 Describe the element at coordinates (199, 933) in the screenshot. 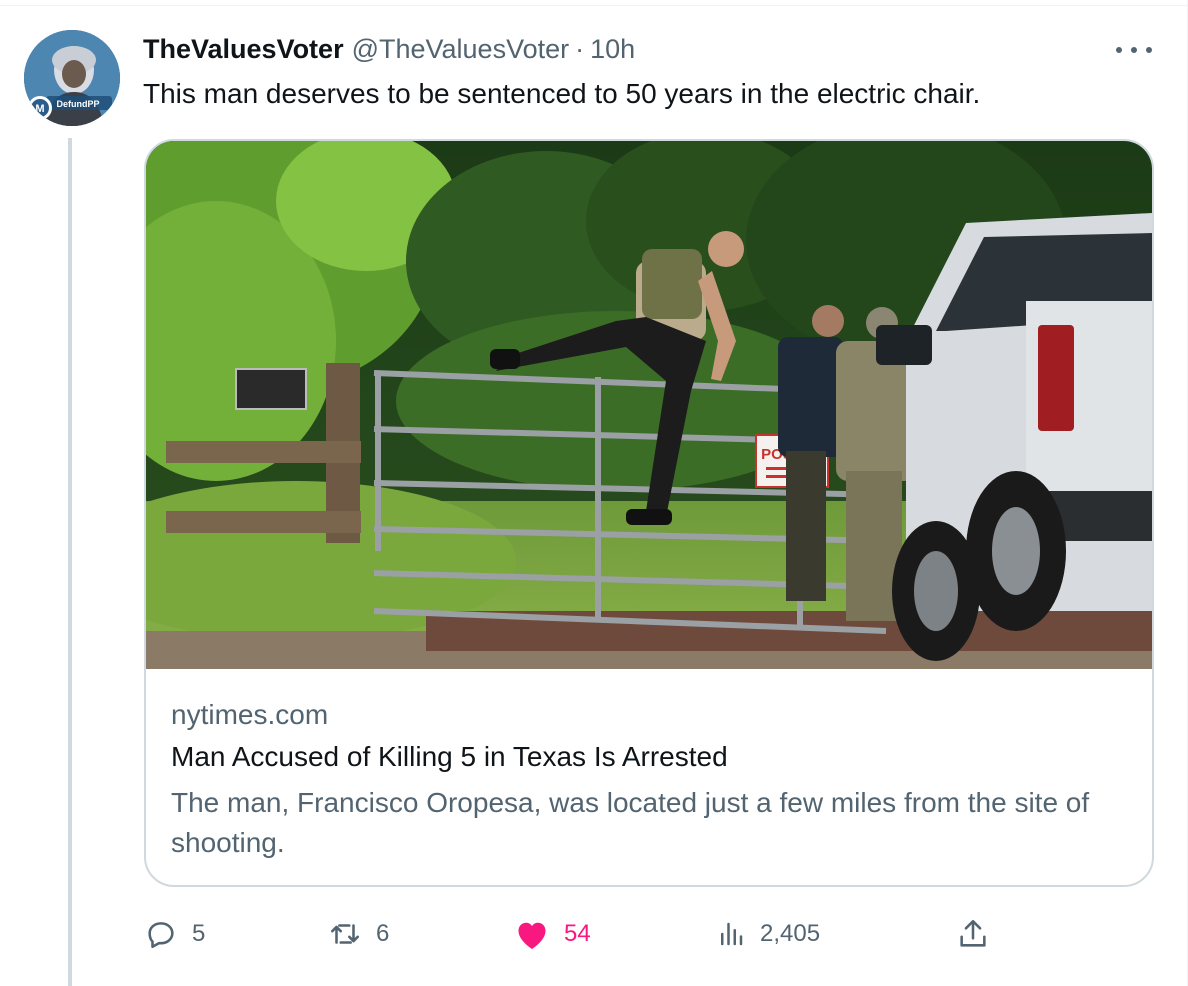

I see `reply-count: 5` at that location.